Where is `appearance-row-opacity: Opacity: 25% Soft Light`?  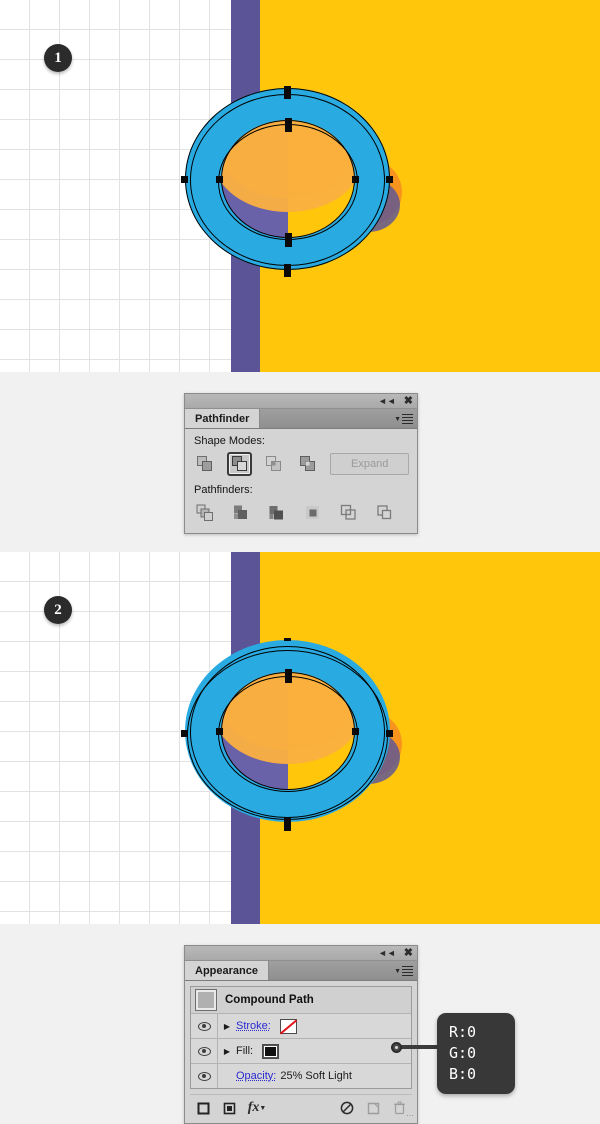
appearance-row-opacity: Opacity: 25% Soft Light is located at coordinates (301, 1076).